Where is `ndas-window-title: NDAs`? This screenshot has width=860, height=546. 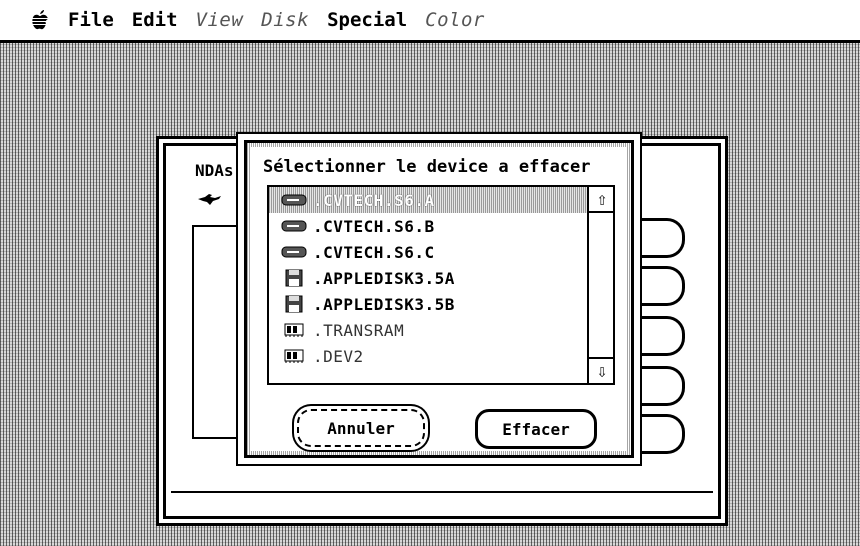 ndas-window-title: NDAs is located at coordinates (214, 170).